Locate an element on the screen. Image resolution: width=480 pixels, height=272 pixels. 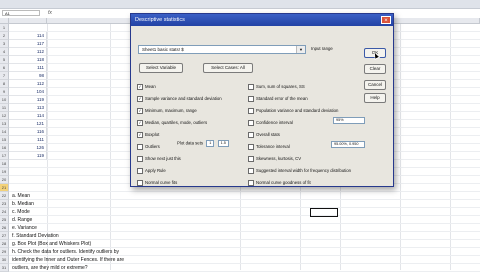
right-option: Sum, sum of squares, SS is located at coordinates (276, 87).